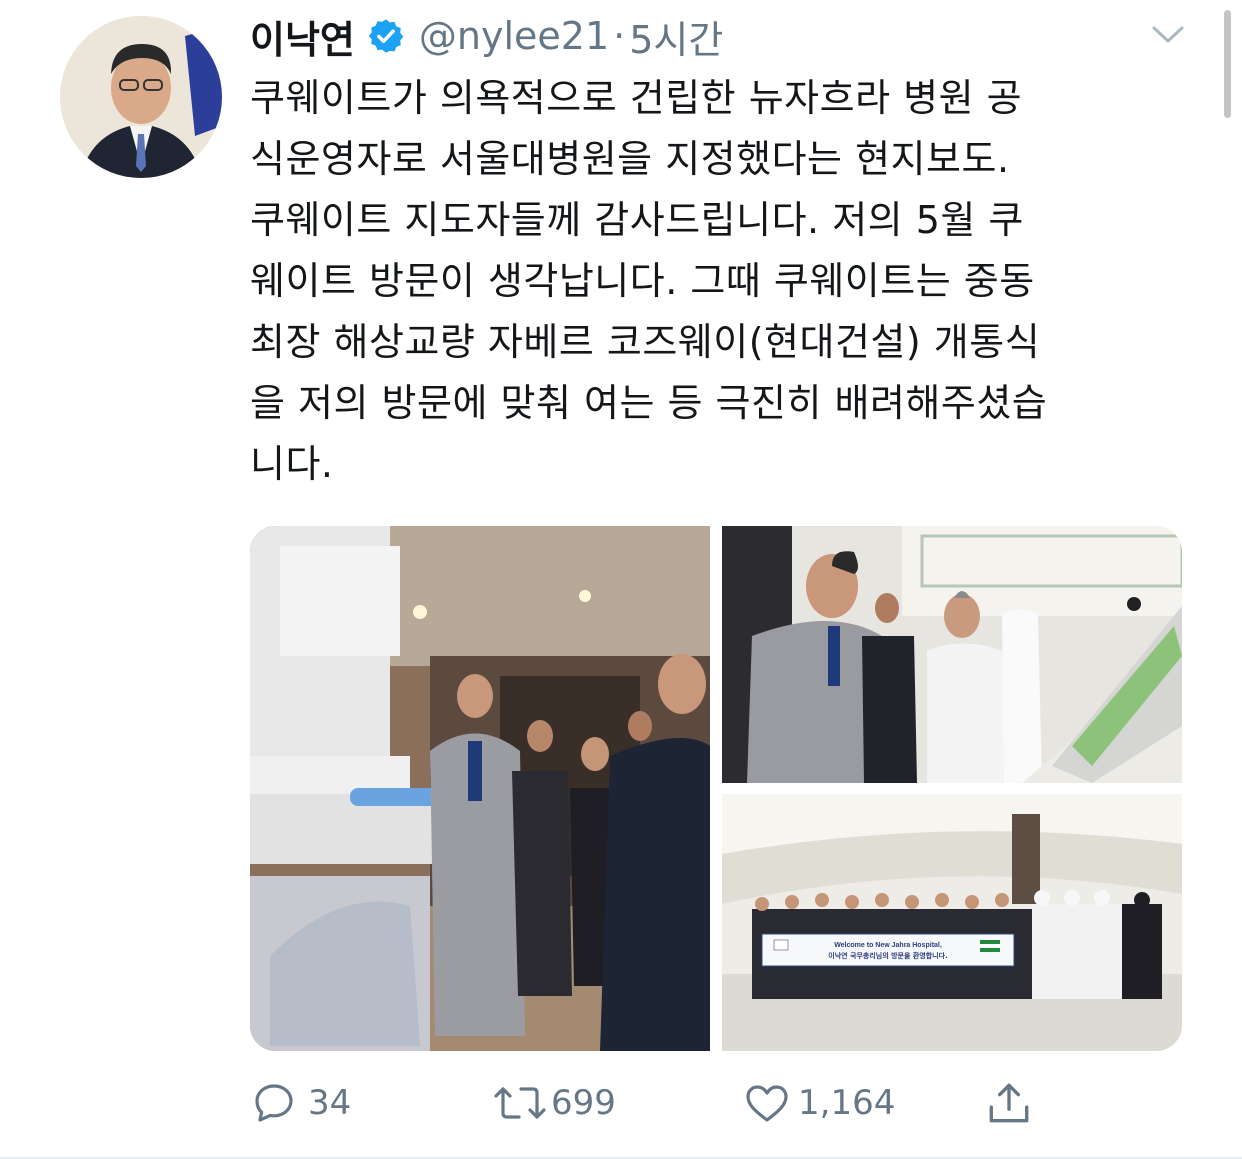 The width and height of the screenshot is (1242, 1159). Describe the element at coordinates (676, 36) in the screenshot. I see `tweet-timestamp: 5시간` at that location.